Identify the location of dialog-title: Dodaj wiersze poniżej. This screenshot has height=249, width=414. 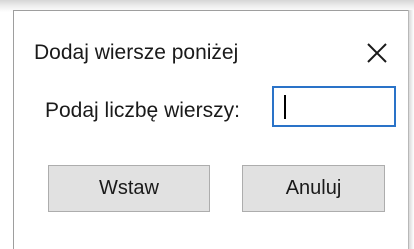
(136, 52).